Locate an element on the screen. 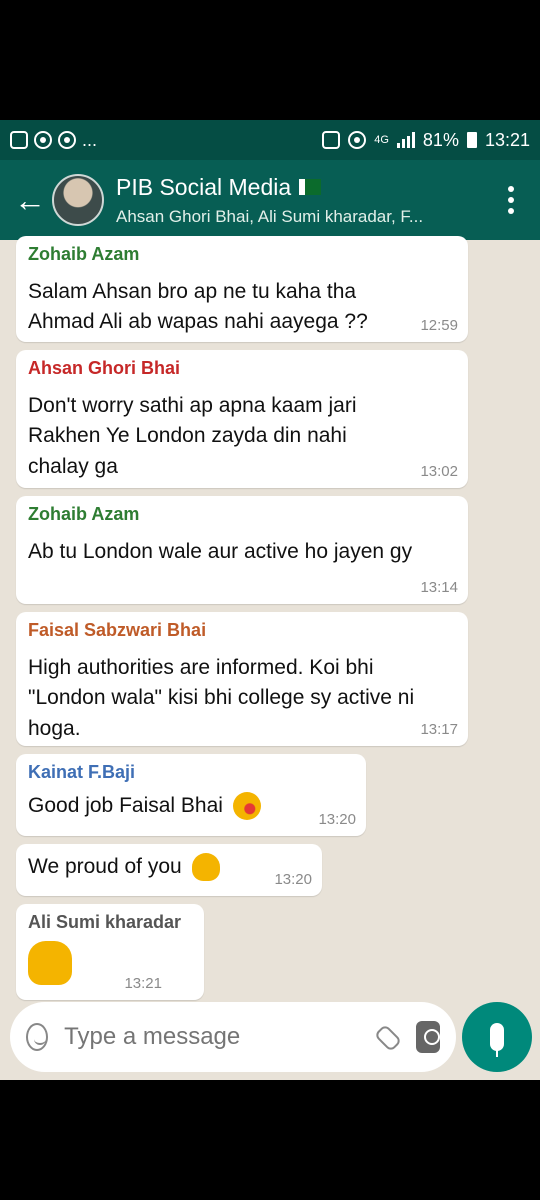  camera-icon is located at coordinates (427, 1037).